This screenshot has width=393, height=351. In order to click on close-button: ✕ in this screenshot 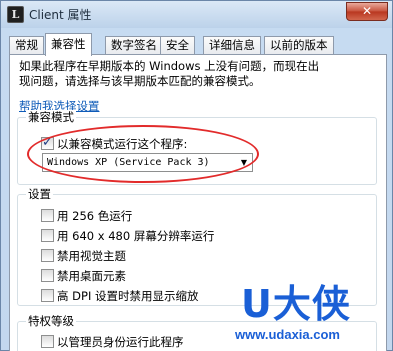, I will do `click(367, 11)`.